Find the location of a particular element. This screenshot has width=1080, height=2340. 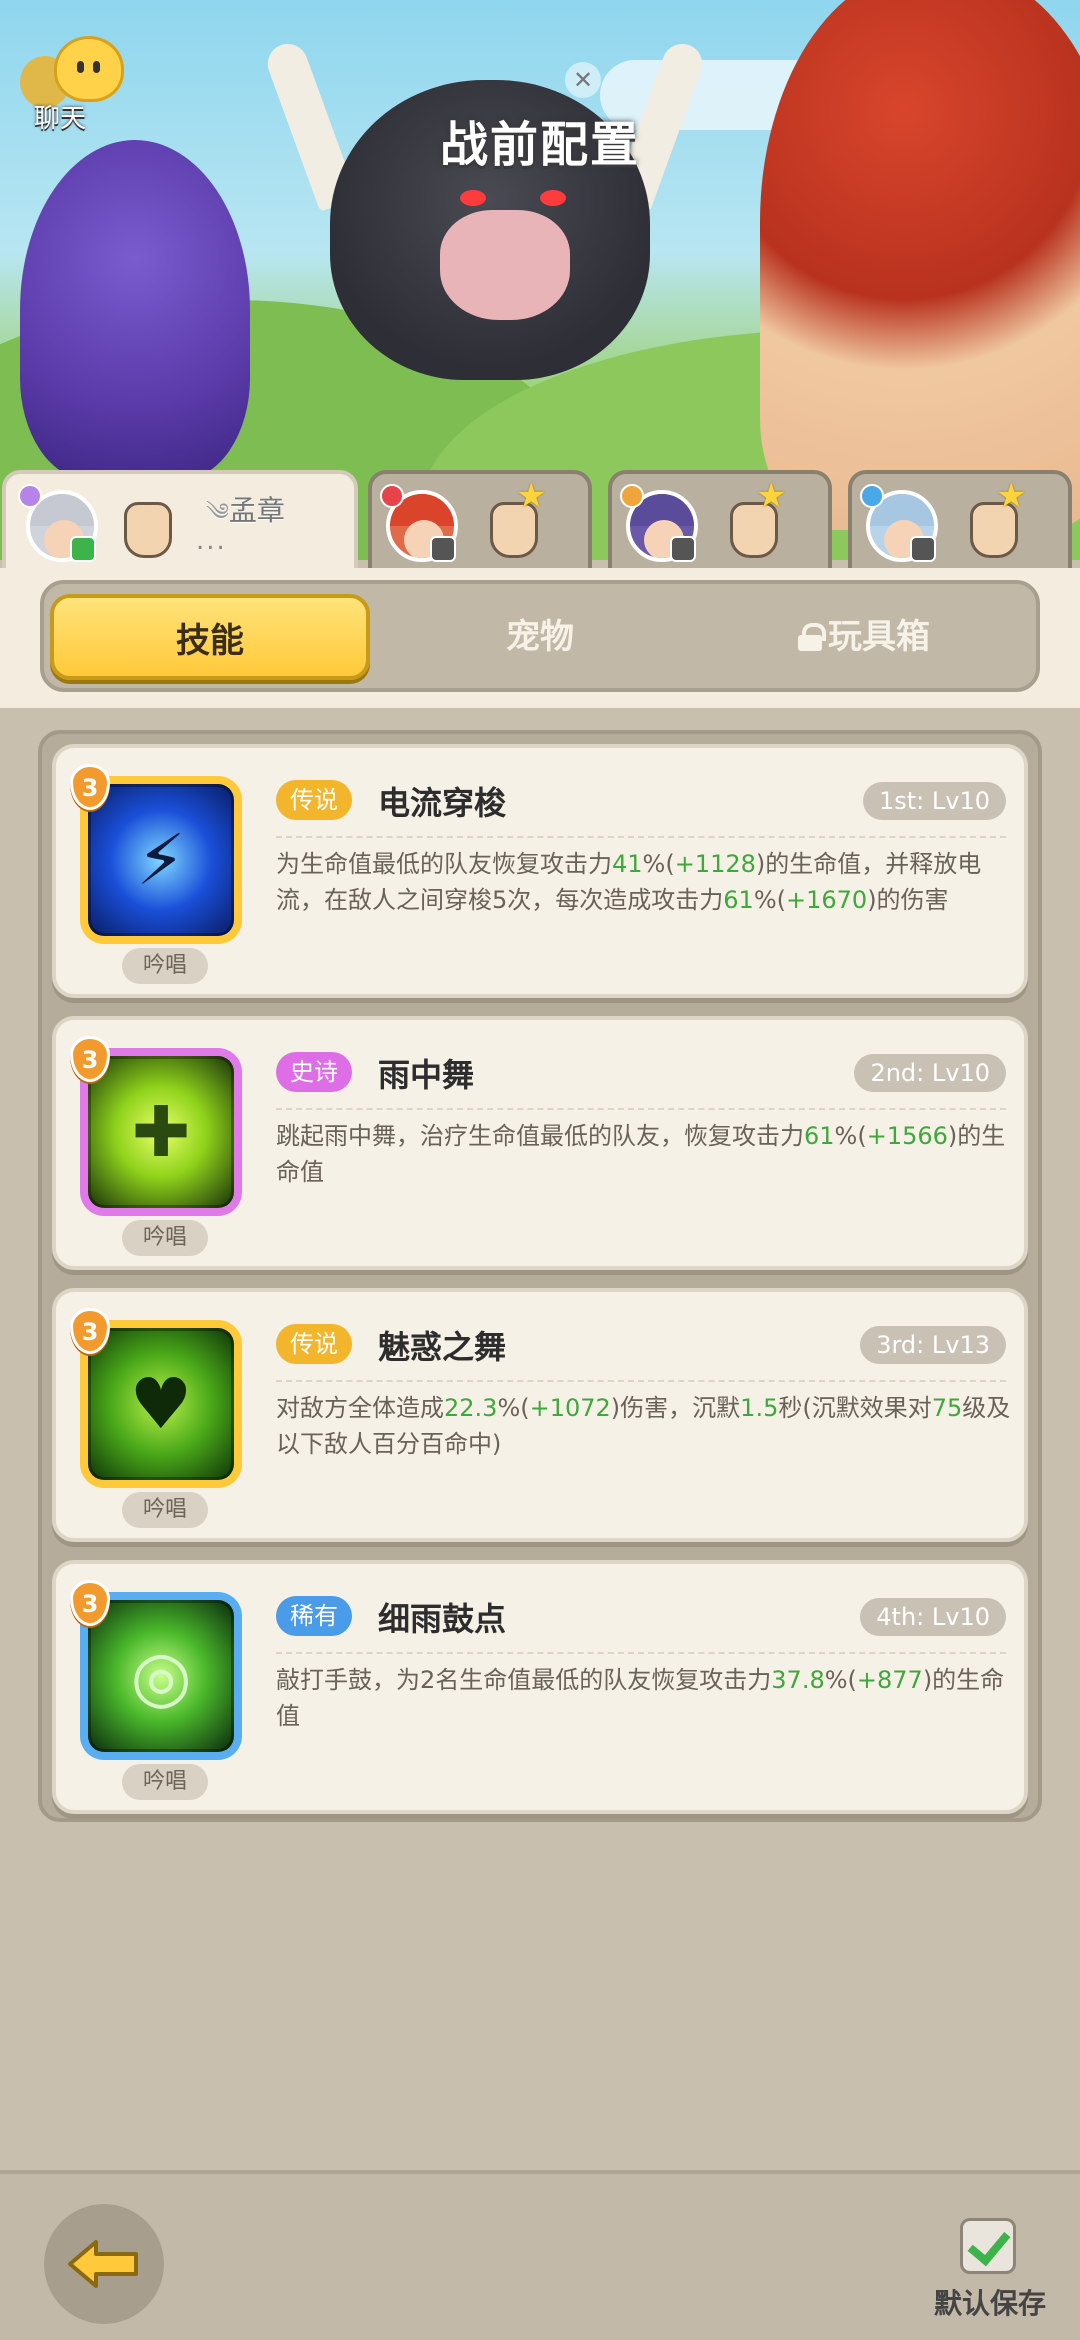

default-save-label: 默认保存 is located at coordinates (990, 2303).